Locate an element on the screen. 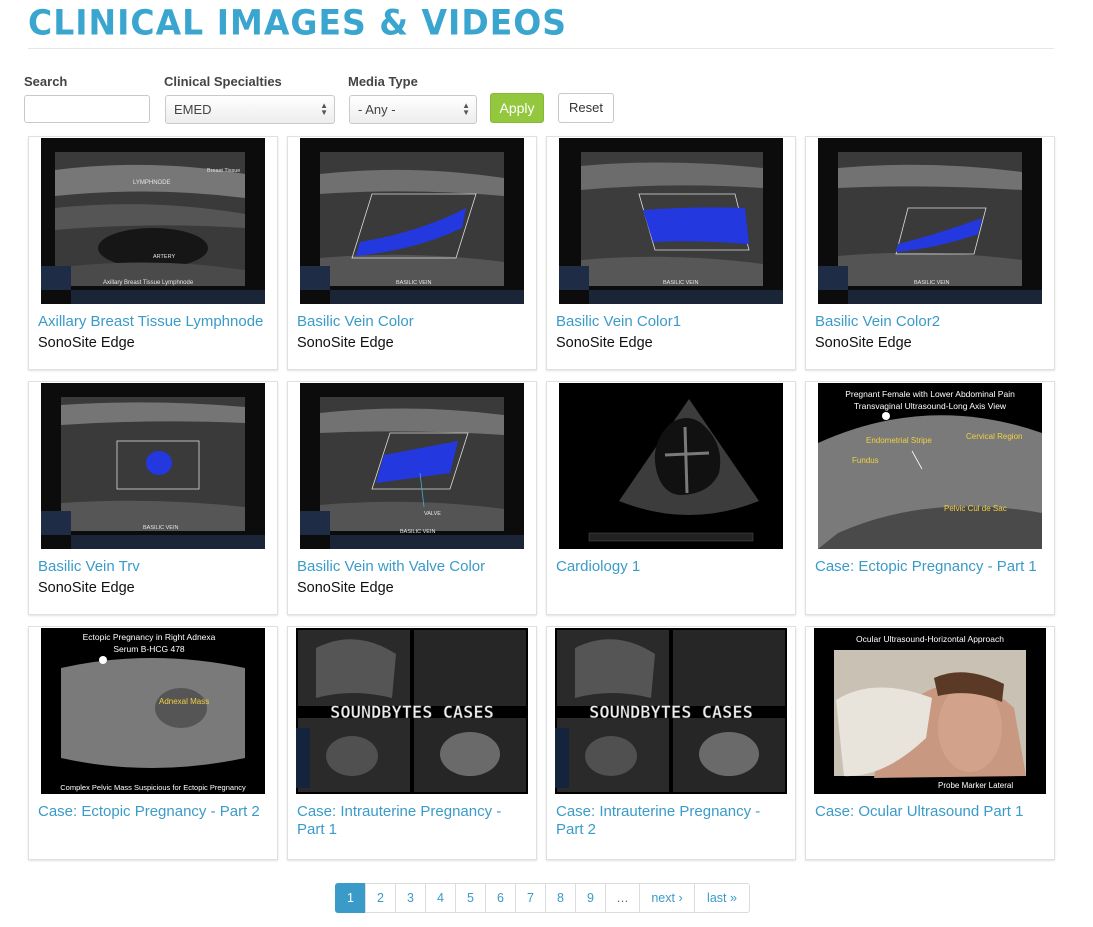  media-type-value: - Any - is located at coordinates (377, 109).